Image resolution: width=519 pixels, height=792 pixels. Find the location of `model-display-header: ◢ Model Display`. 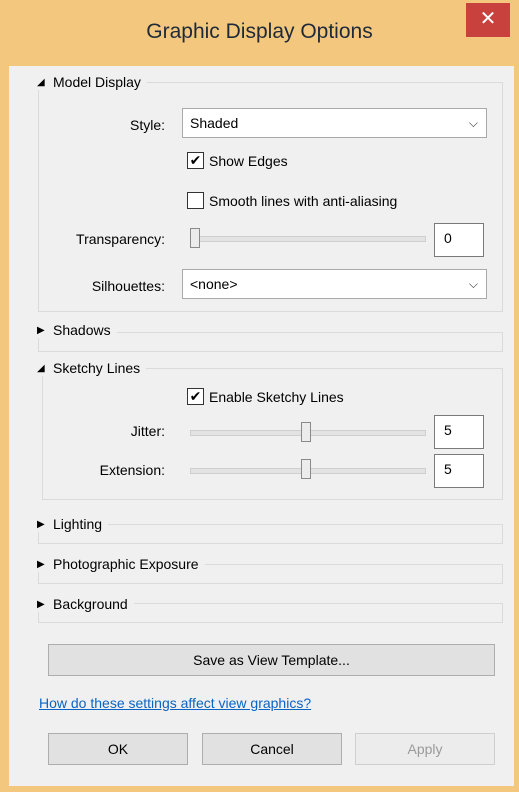

model-display-header: ◢ Model Display is located at coordinates (92, 82).